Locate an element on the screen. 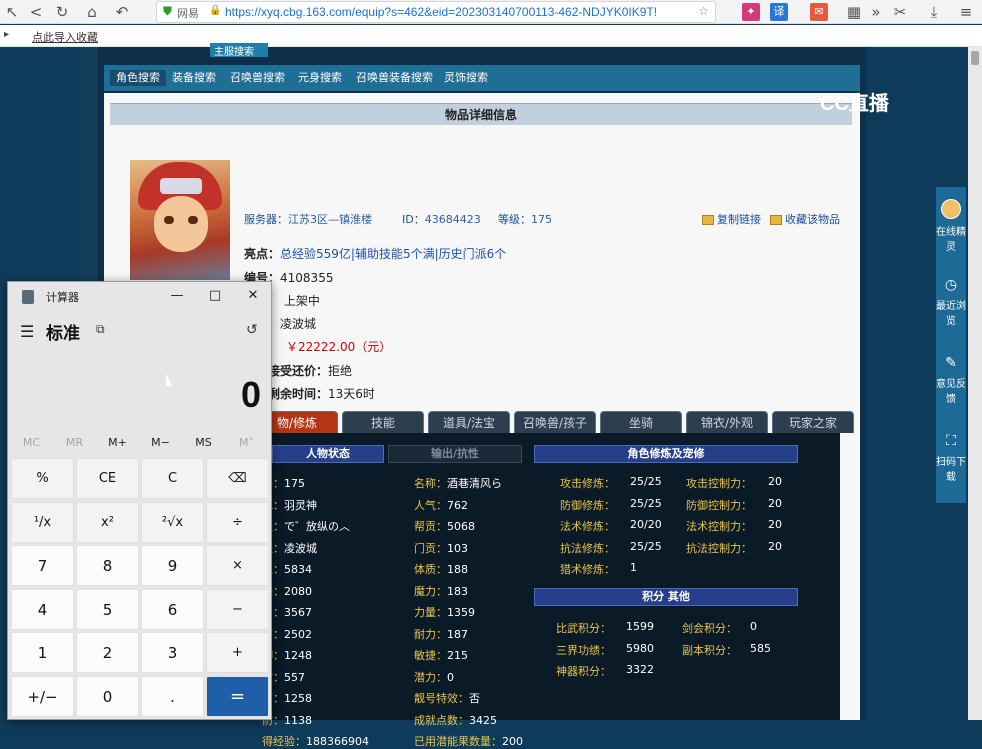 The image size is (982, 749). tab-yuanshen-search: 元身搜索 is located at coordinates (320, 78).